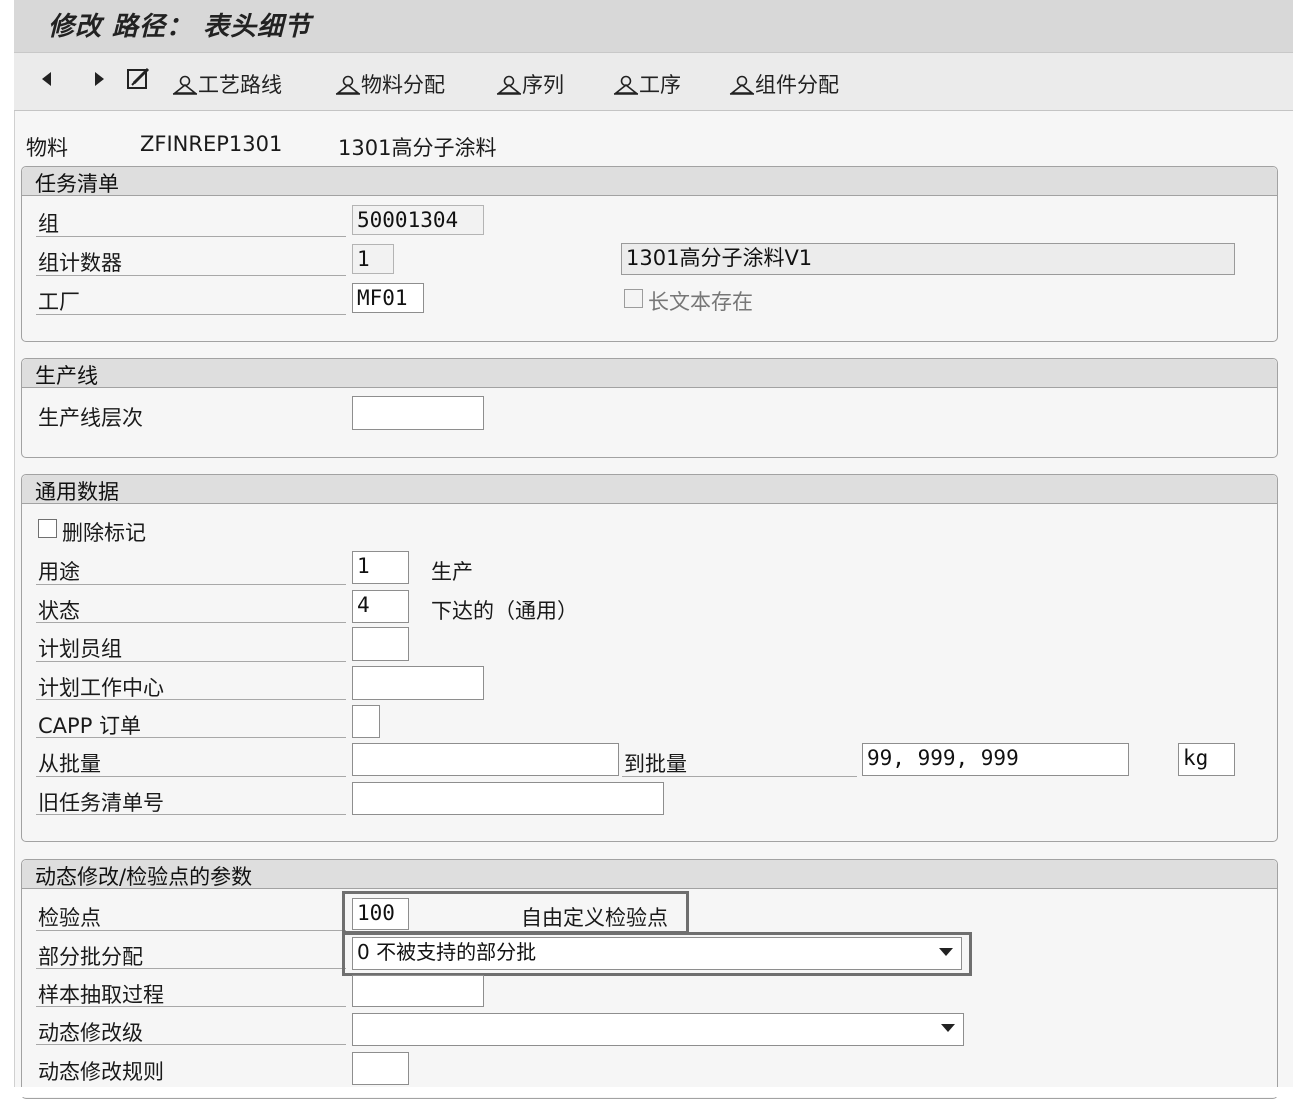 The height and width of the screenshot is (1099, 1293). What do you see at coordinates (47, 79) in the screenshot?
I see `previous-icon` at bounding box center [47, 79].